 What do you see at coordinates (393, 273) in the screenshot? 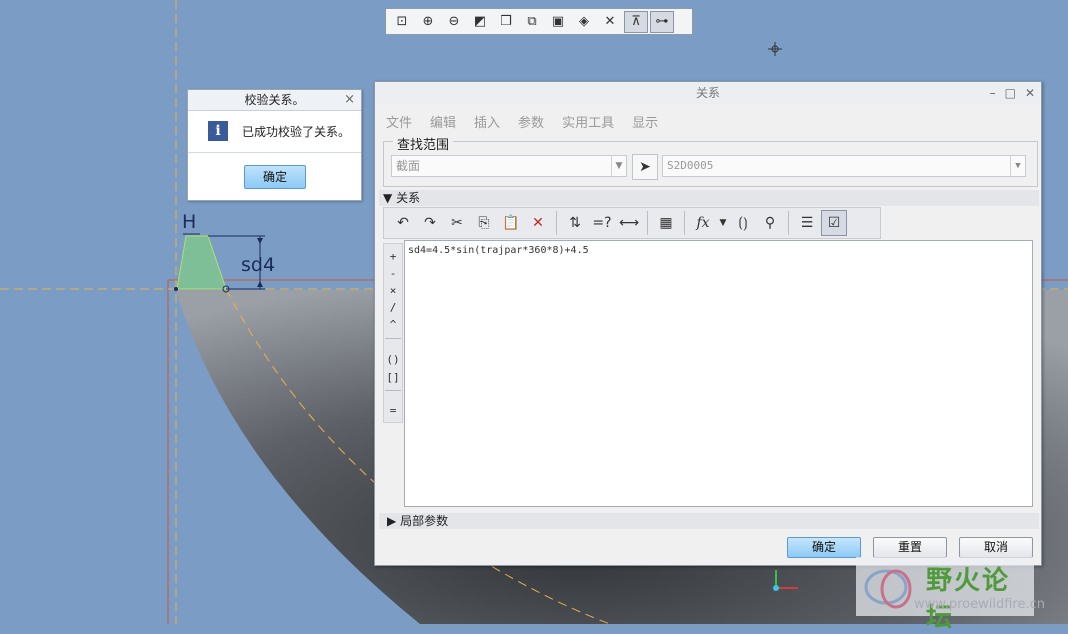
I see `operator-minus: -` at bounding box center [393, 273].